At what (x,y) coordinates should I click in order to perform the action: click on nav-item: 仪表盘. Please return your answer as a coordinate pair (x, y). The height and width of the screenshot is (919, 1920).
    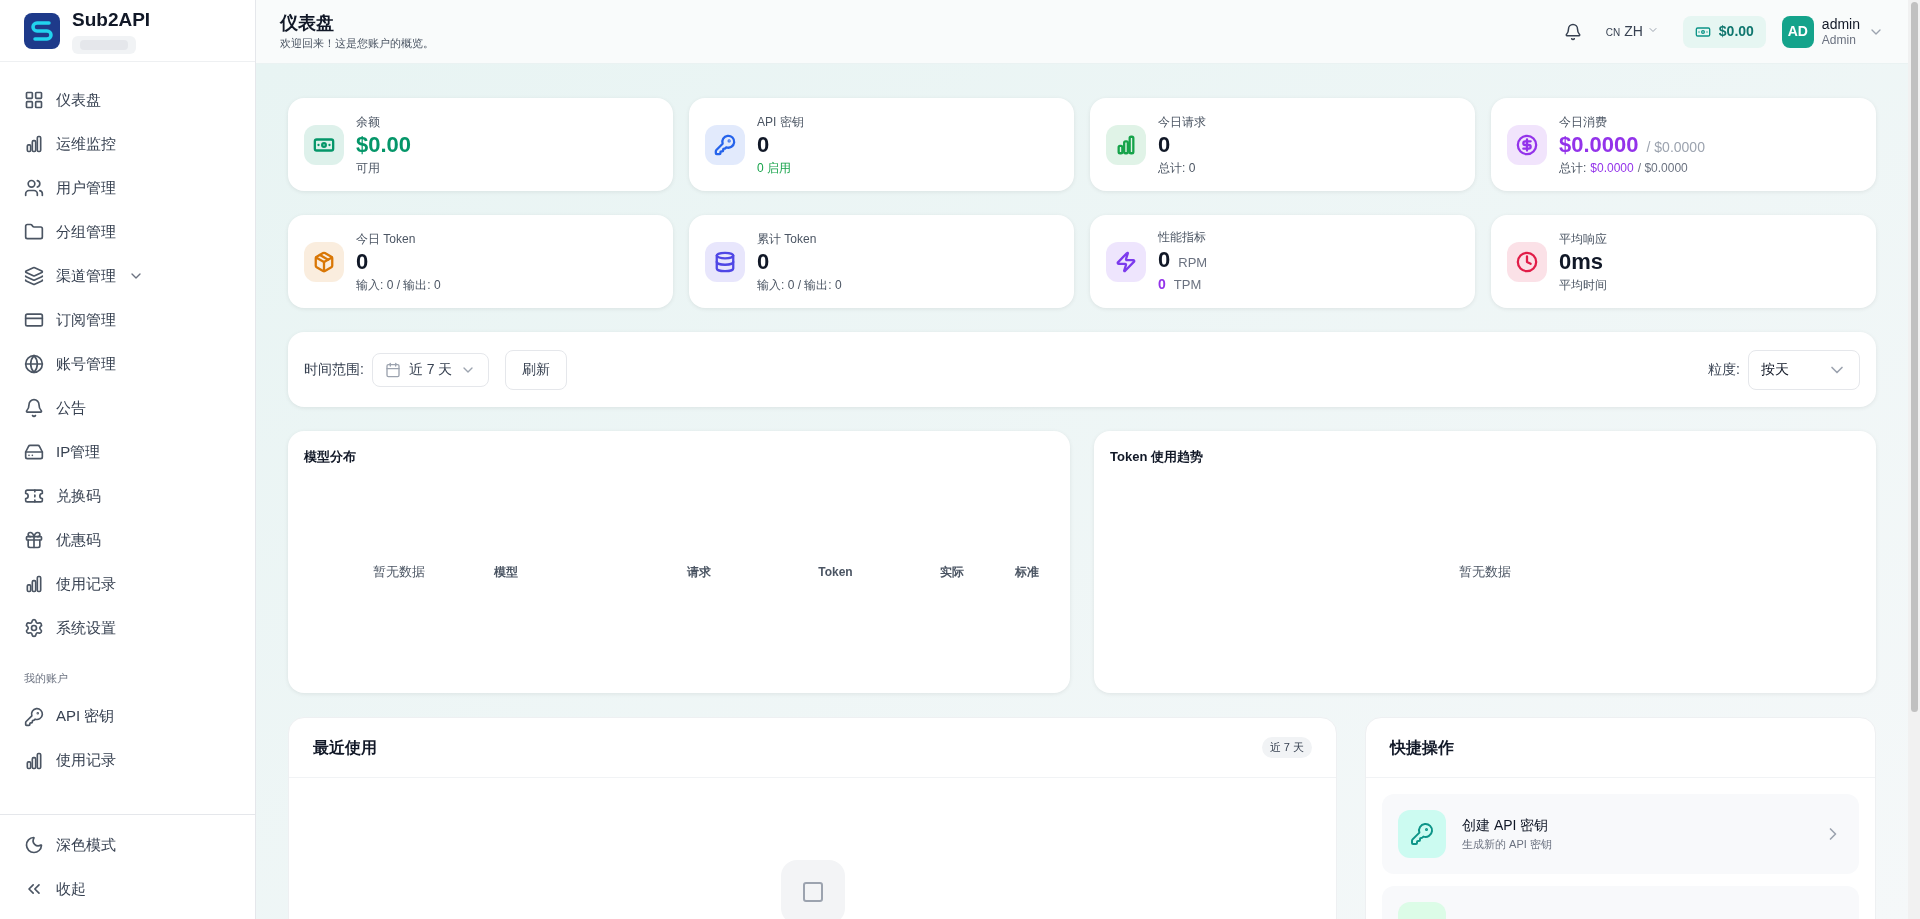
    Looking at the image, I should click on (127, 100).